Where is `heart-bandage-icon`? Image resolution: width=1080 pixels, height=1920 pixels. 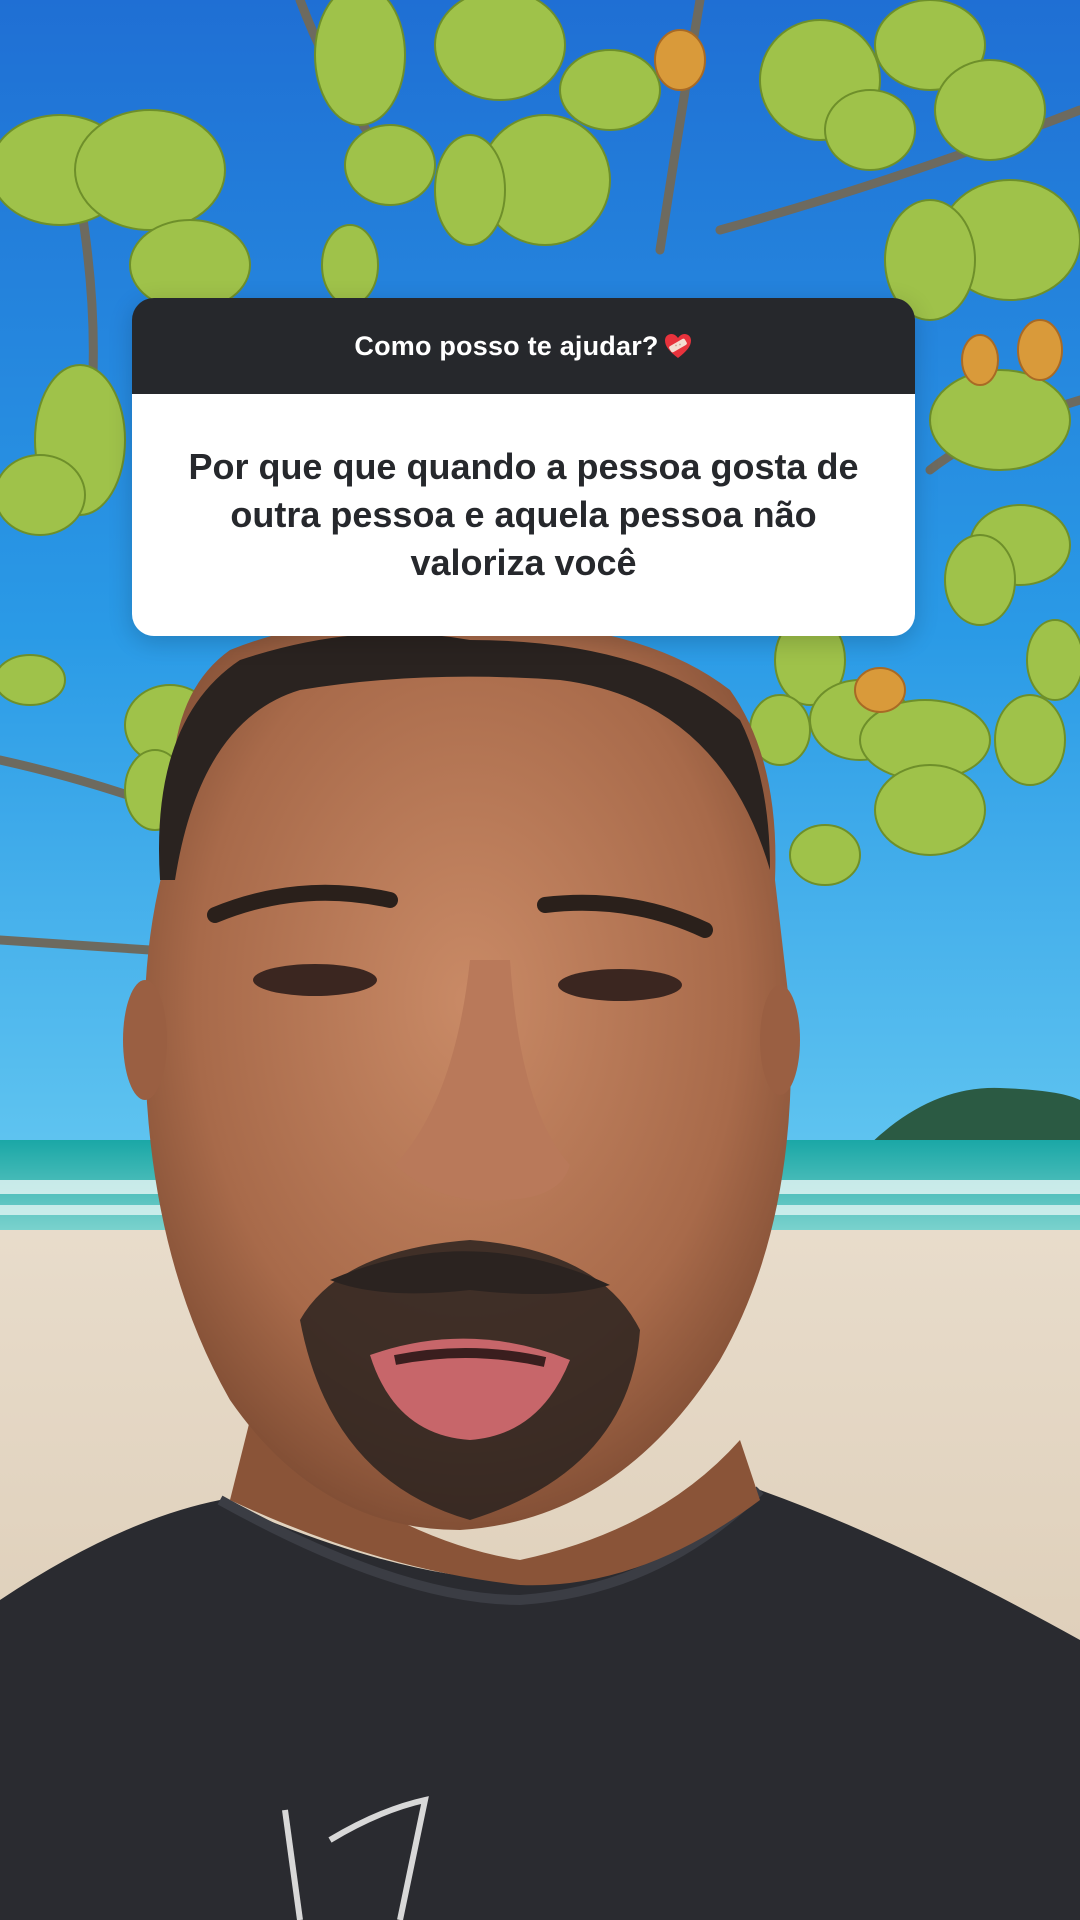 heart-bandage-icon is located at coordinates (677, 346).